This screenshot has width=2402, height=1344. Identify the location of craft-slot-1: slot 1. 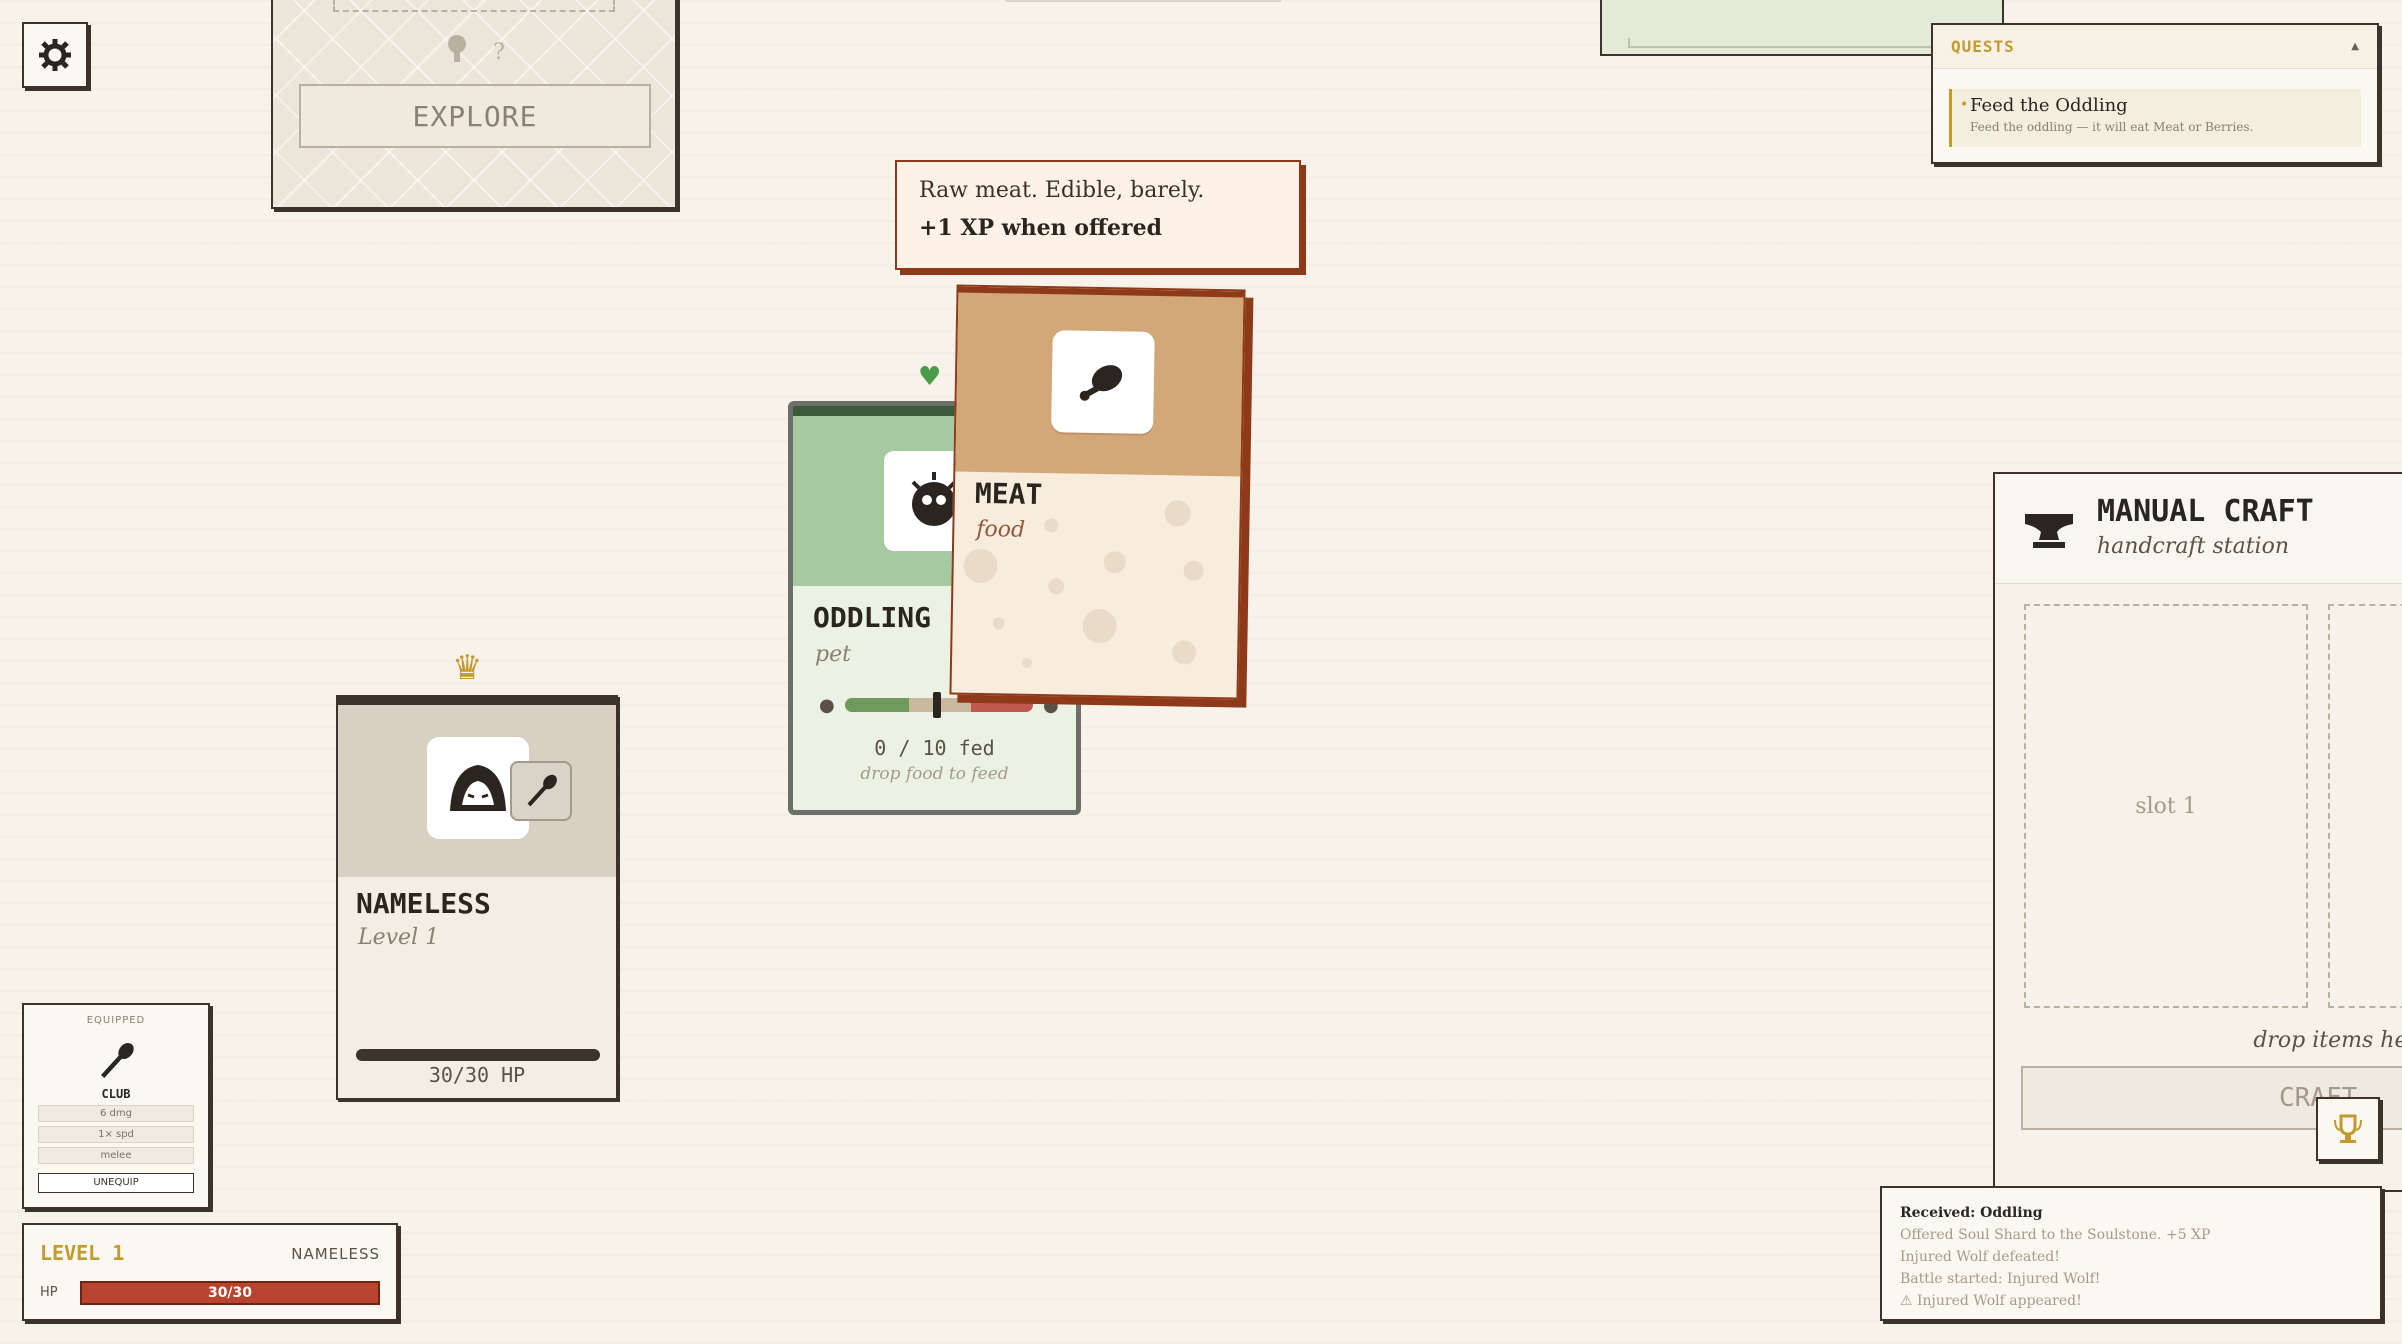
(2166, 806).